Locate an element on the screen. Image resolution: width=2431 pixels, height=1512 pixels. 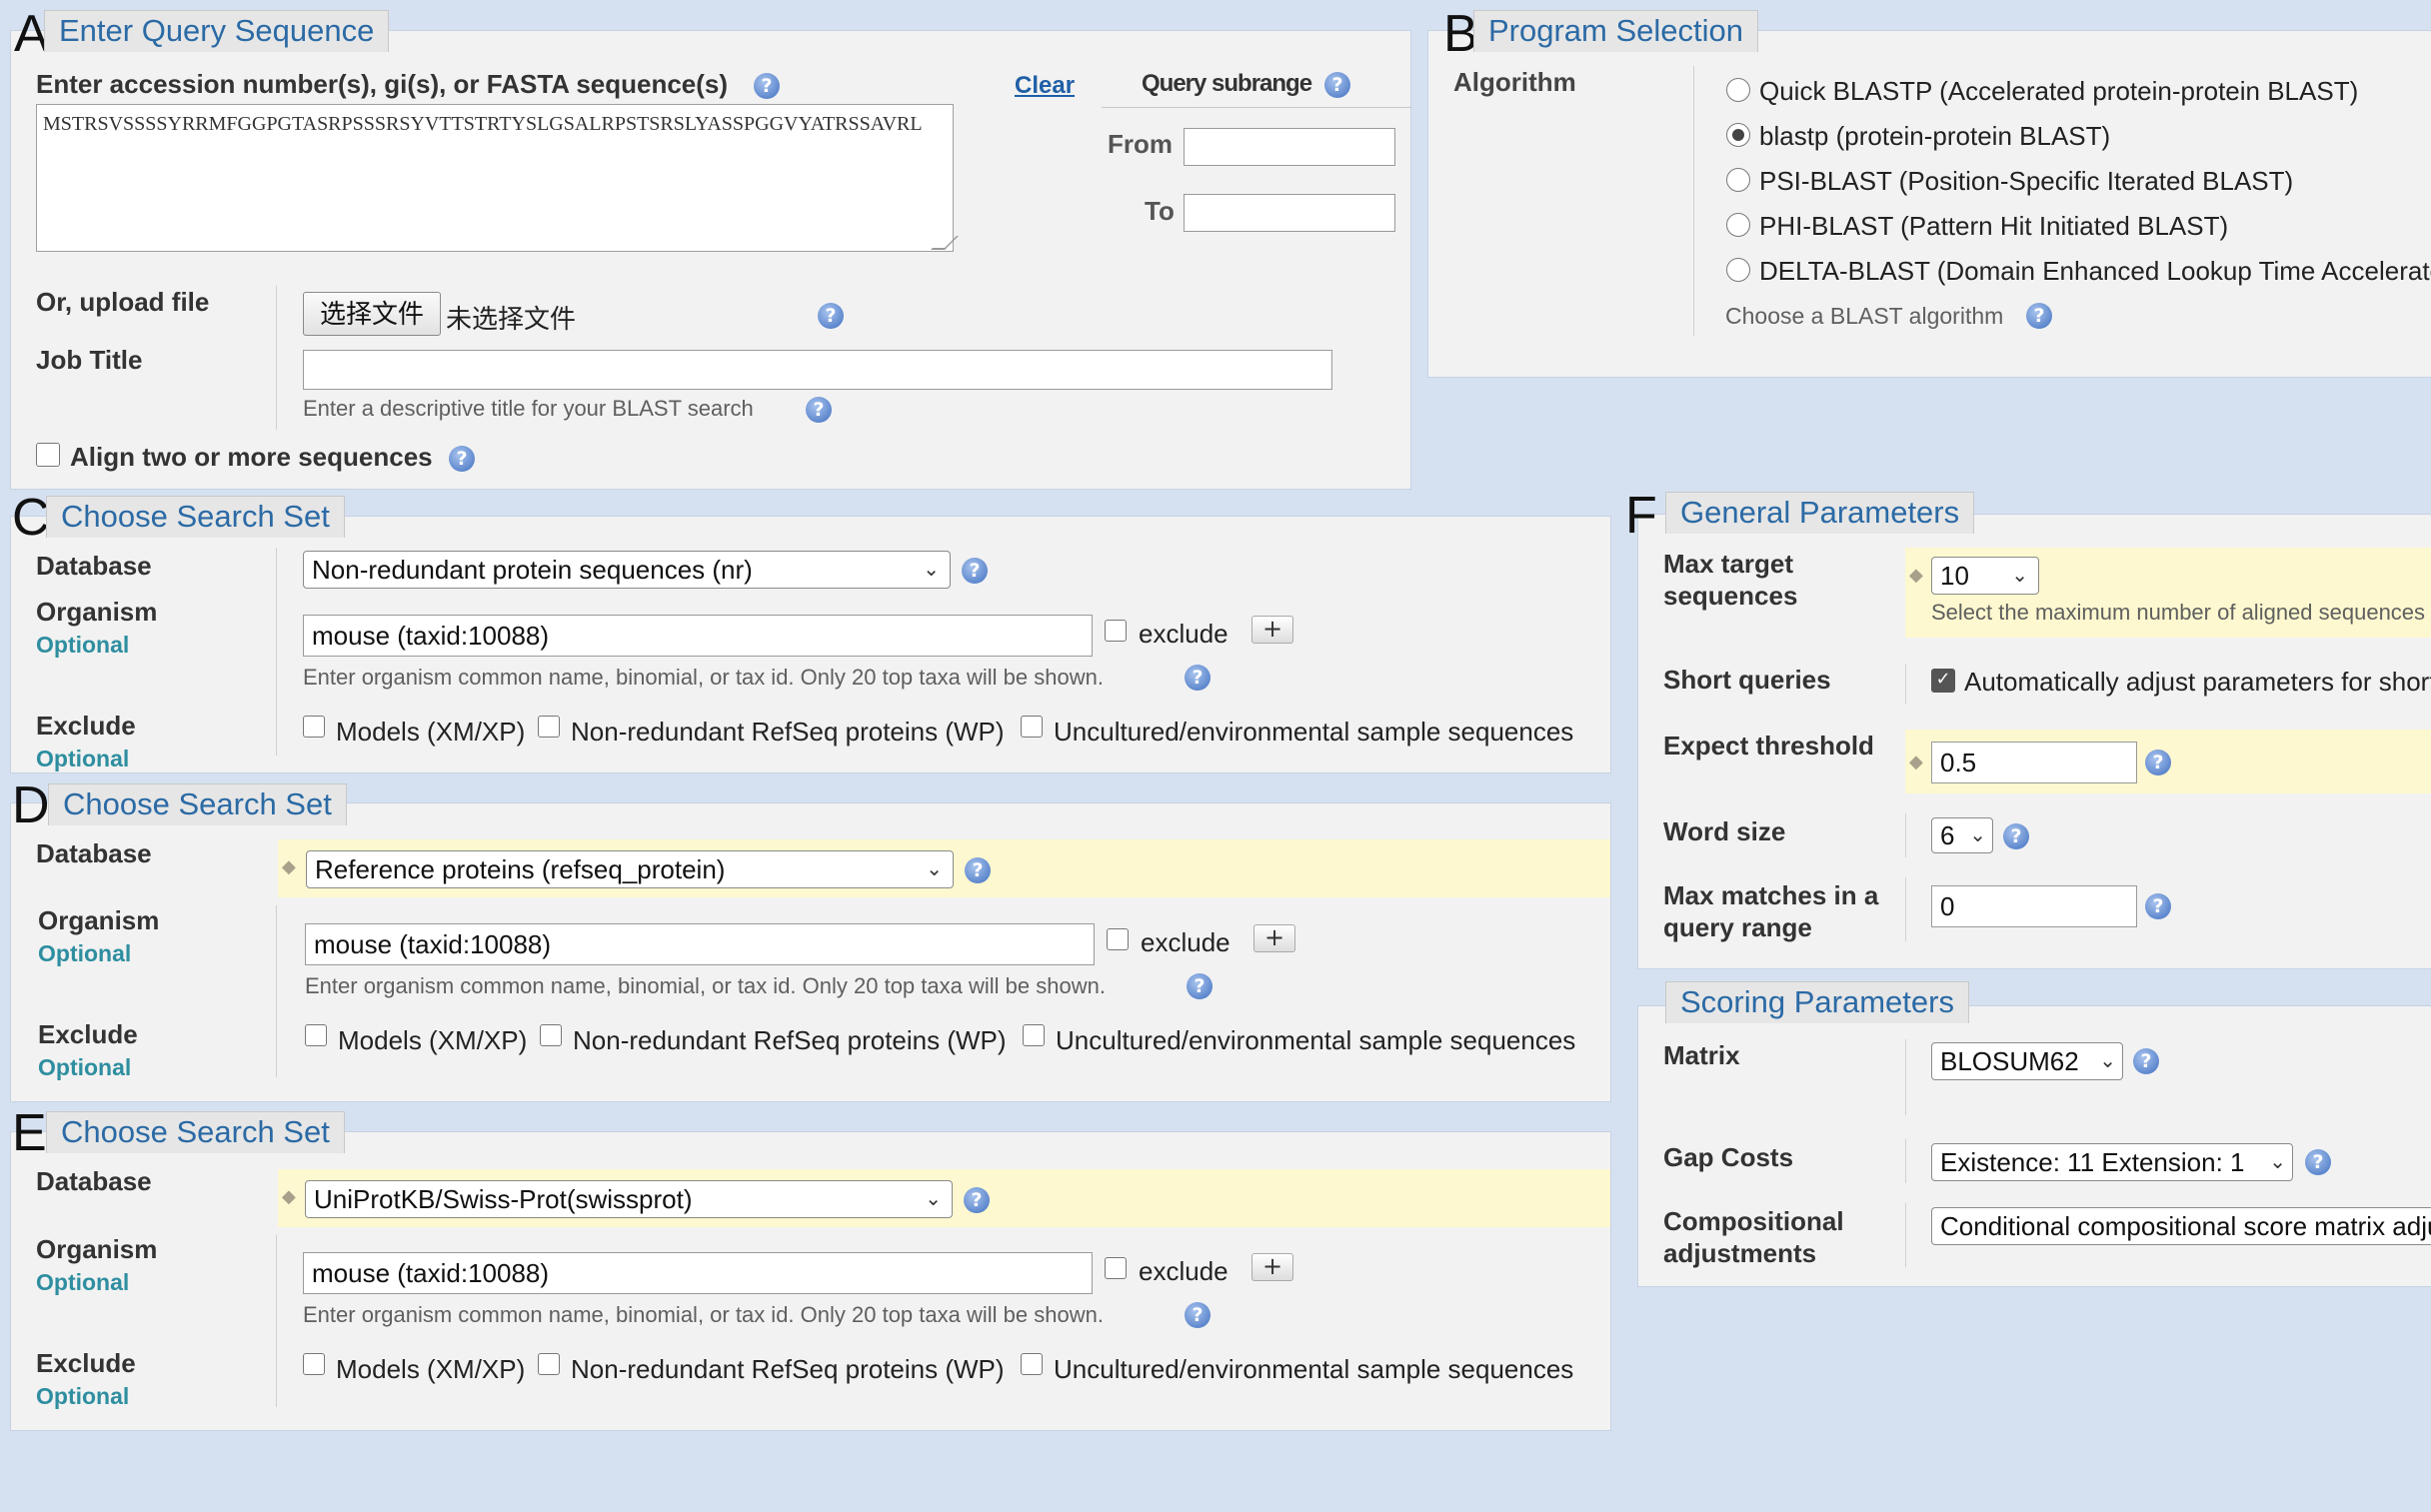
no-file-text: 未选择文件 is located at coordinates (511, 319).